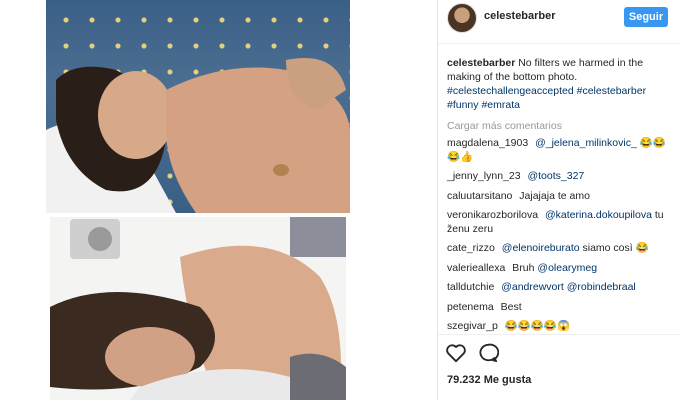 Image resolution: width=680 pixels, height=400 pixels. What do you see at coordinates (560, 150) in the screenshot?
I see `comment: magdalena_1903 @_jelena_milinkovic_ 😂😂😂👍` at bounding box center [560, 150].